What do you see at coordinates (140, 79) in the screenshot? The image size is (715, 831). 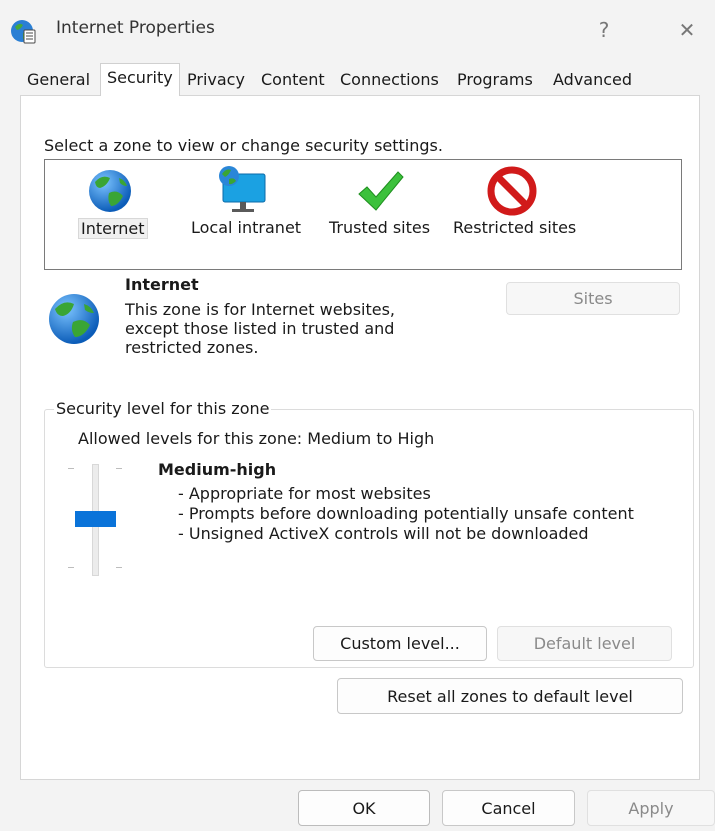 I see `tab-security: Security` at bounding box center [140, 79].